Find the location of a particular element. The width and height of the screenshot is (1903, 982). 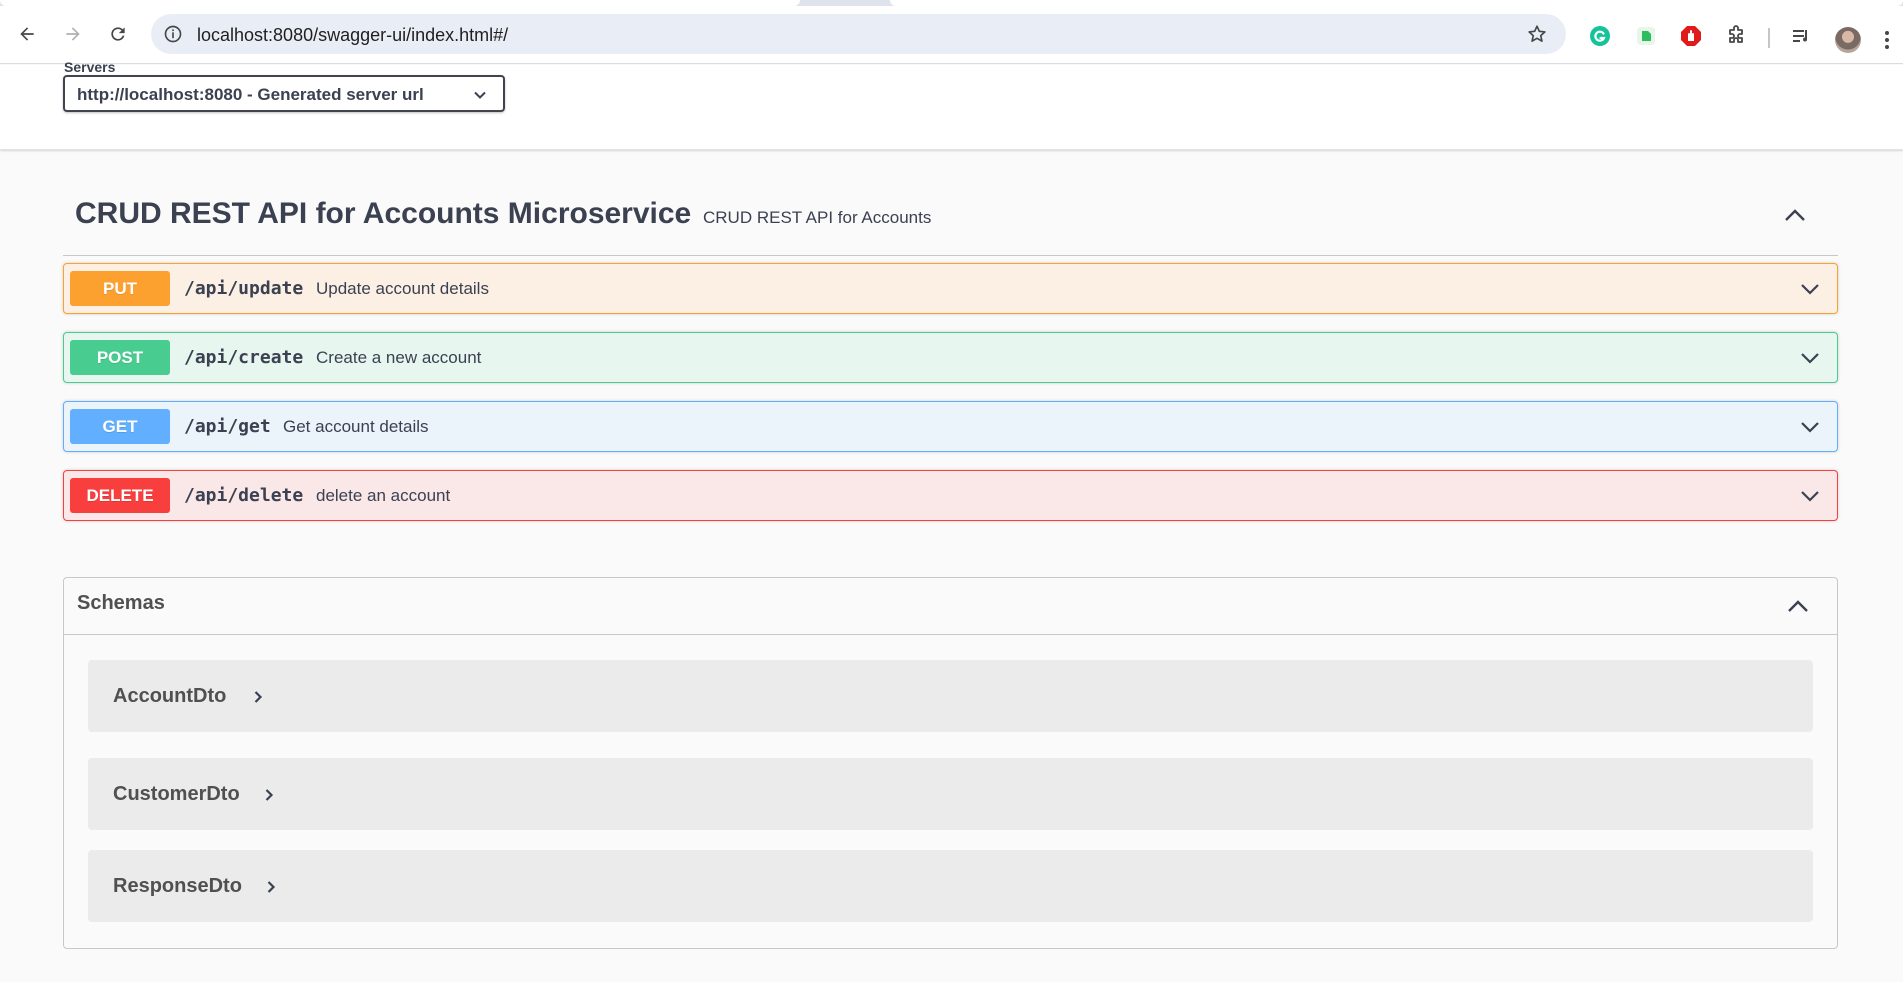

arrow-right-icon is located at coordinates (73, 34).